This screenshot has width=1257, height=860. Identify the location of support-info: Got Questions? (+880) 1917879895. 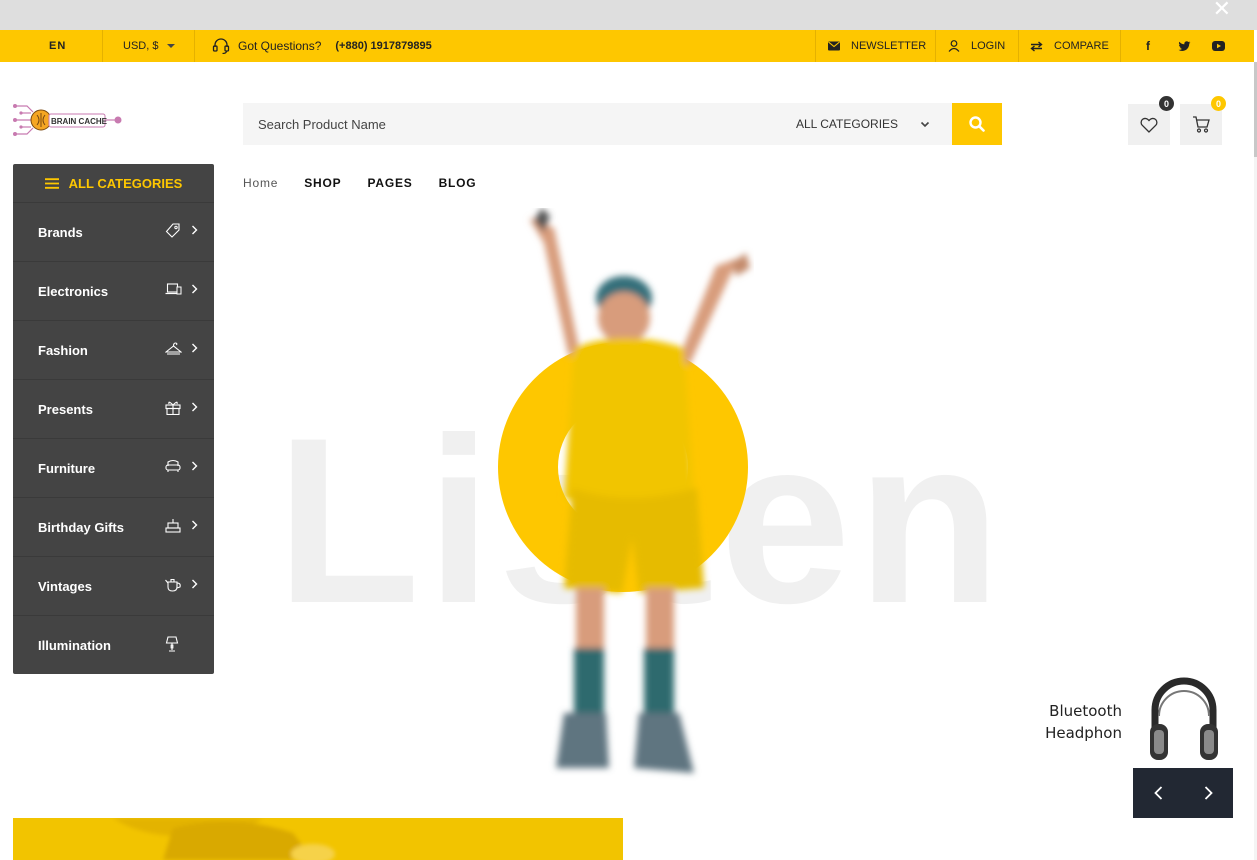
(322, 46).